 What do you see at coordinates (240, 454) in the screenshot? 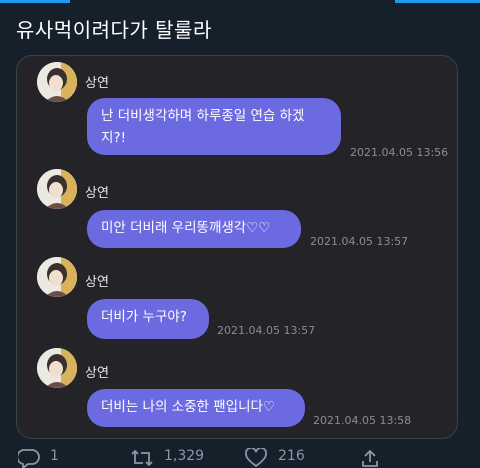
I see `tweet-action-bar: 1 1,329 216` at bounding box center [240, 454].